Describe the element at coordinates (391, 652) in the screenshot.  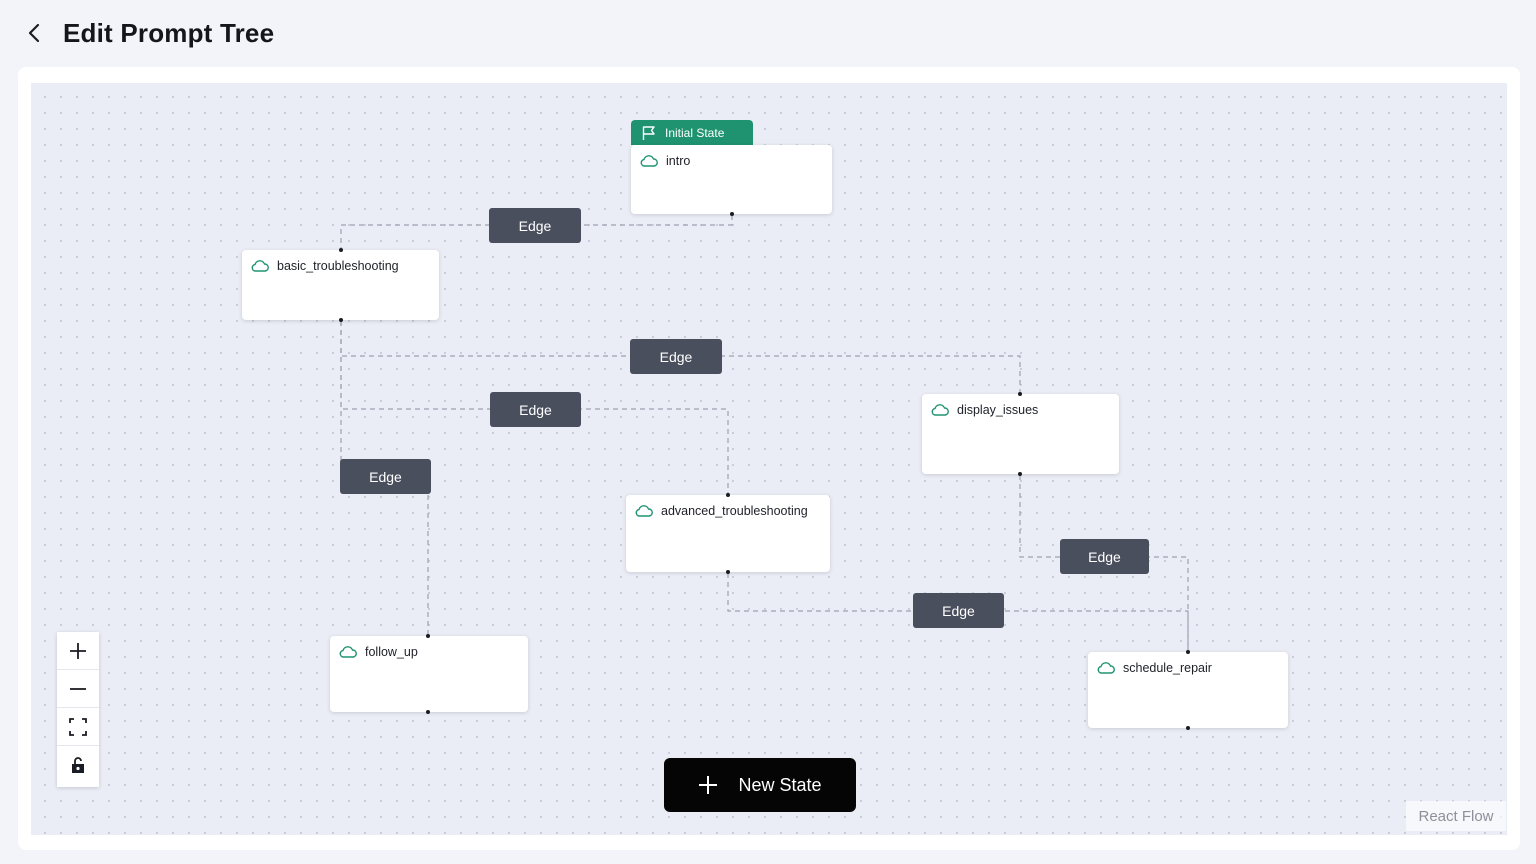
I see `node-label: follow_up` at that location.